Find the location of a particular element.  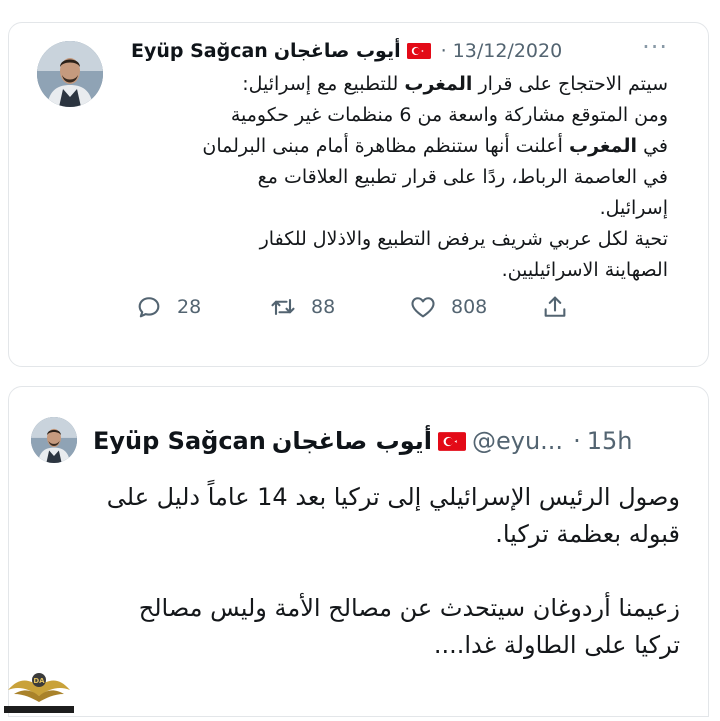

svg-text: DA is located at coordinates (39, 681).